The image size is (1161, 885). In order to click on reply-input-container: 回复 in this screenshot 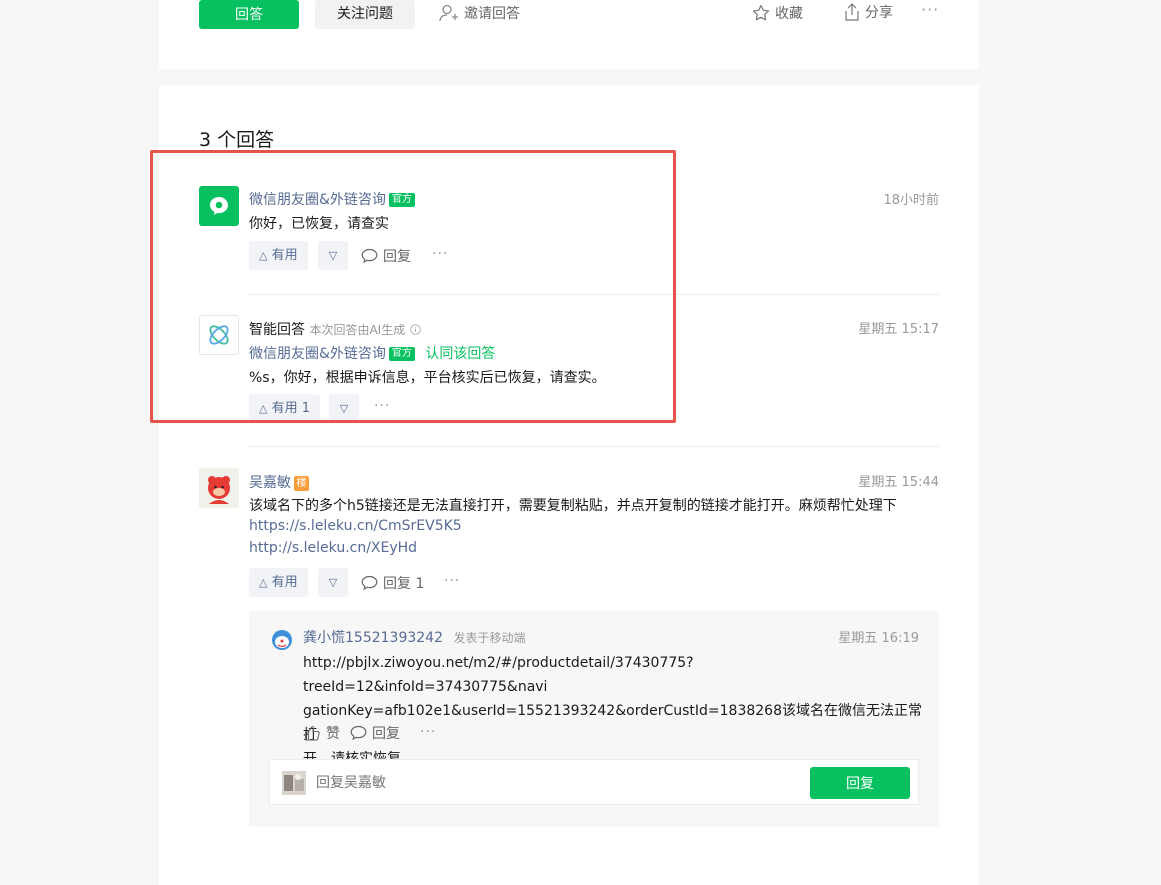, I will do `click(594, 782)`.